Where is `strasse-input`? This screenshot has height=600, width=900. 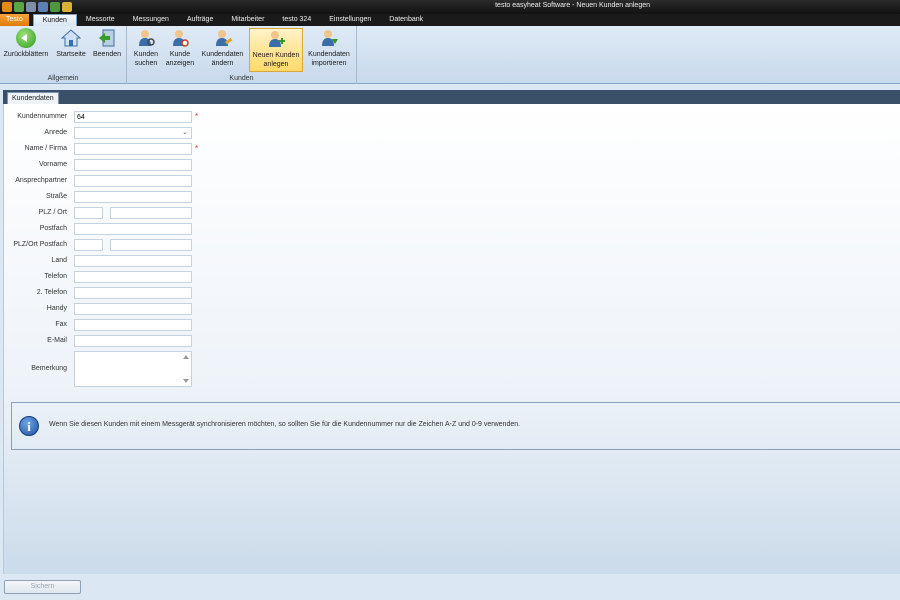
strasse-input is located at coordinates (133, 197).